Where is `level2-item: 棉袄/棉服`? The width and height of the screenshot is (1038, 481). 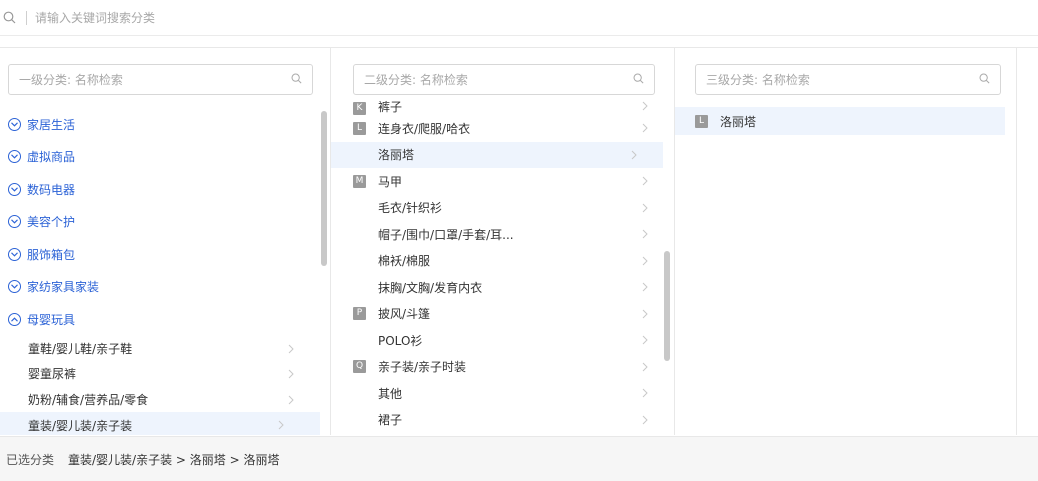 level2-item: 棉袄/棉服 is located at coordinates (502, 261).